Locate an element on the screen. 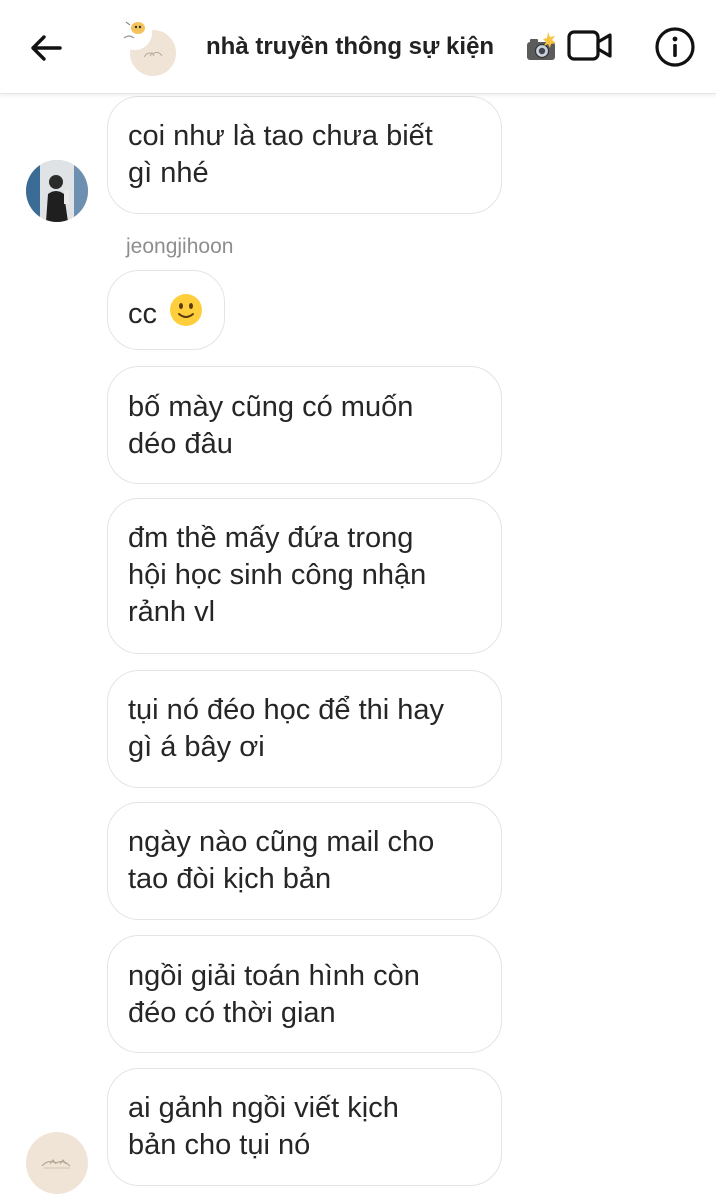  group-avatar-small is located at coordinates (57, 1163).